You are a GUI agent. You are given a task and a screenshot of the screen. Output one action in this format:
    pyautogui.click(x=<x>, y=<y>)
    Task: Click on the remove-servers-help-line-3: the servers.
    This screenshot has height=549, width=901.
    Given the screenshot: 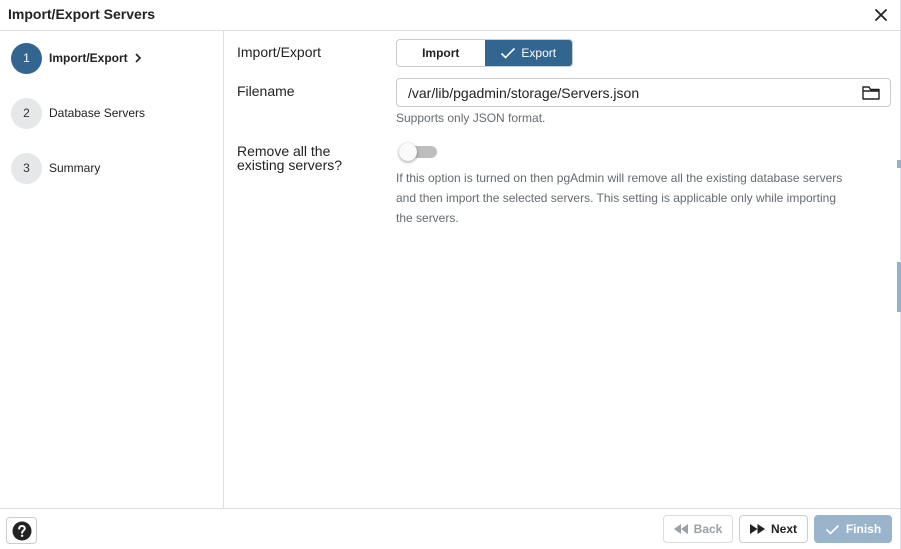 What is the action you would take?
    pyautogui.click(x=427, y=218)
    